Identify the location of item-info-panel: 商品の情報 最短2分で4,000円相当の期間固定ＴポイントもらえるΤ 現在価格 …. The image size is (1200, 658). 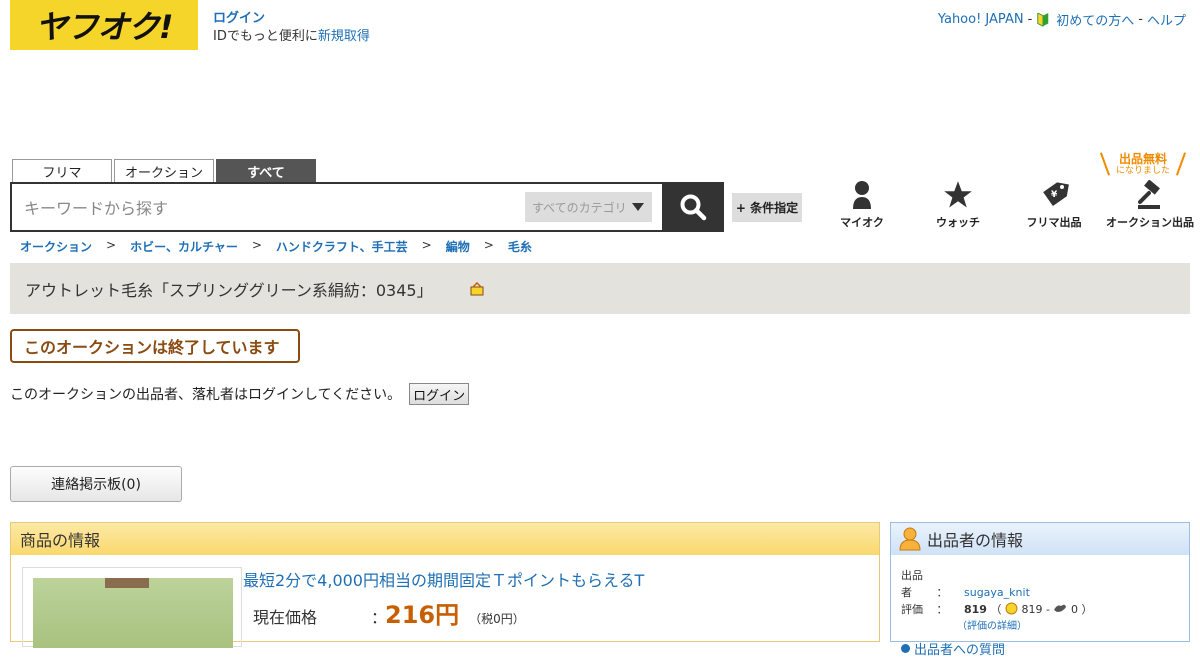
(445, 585).